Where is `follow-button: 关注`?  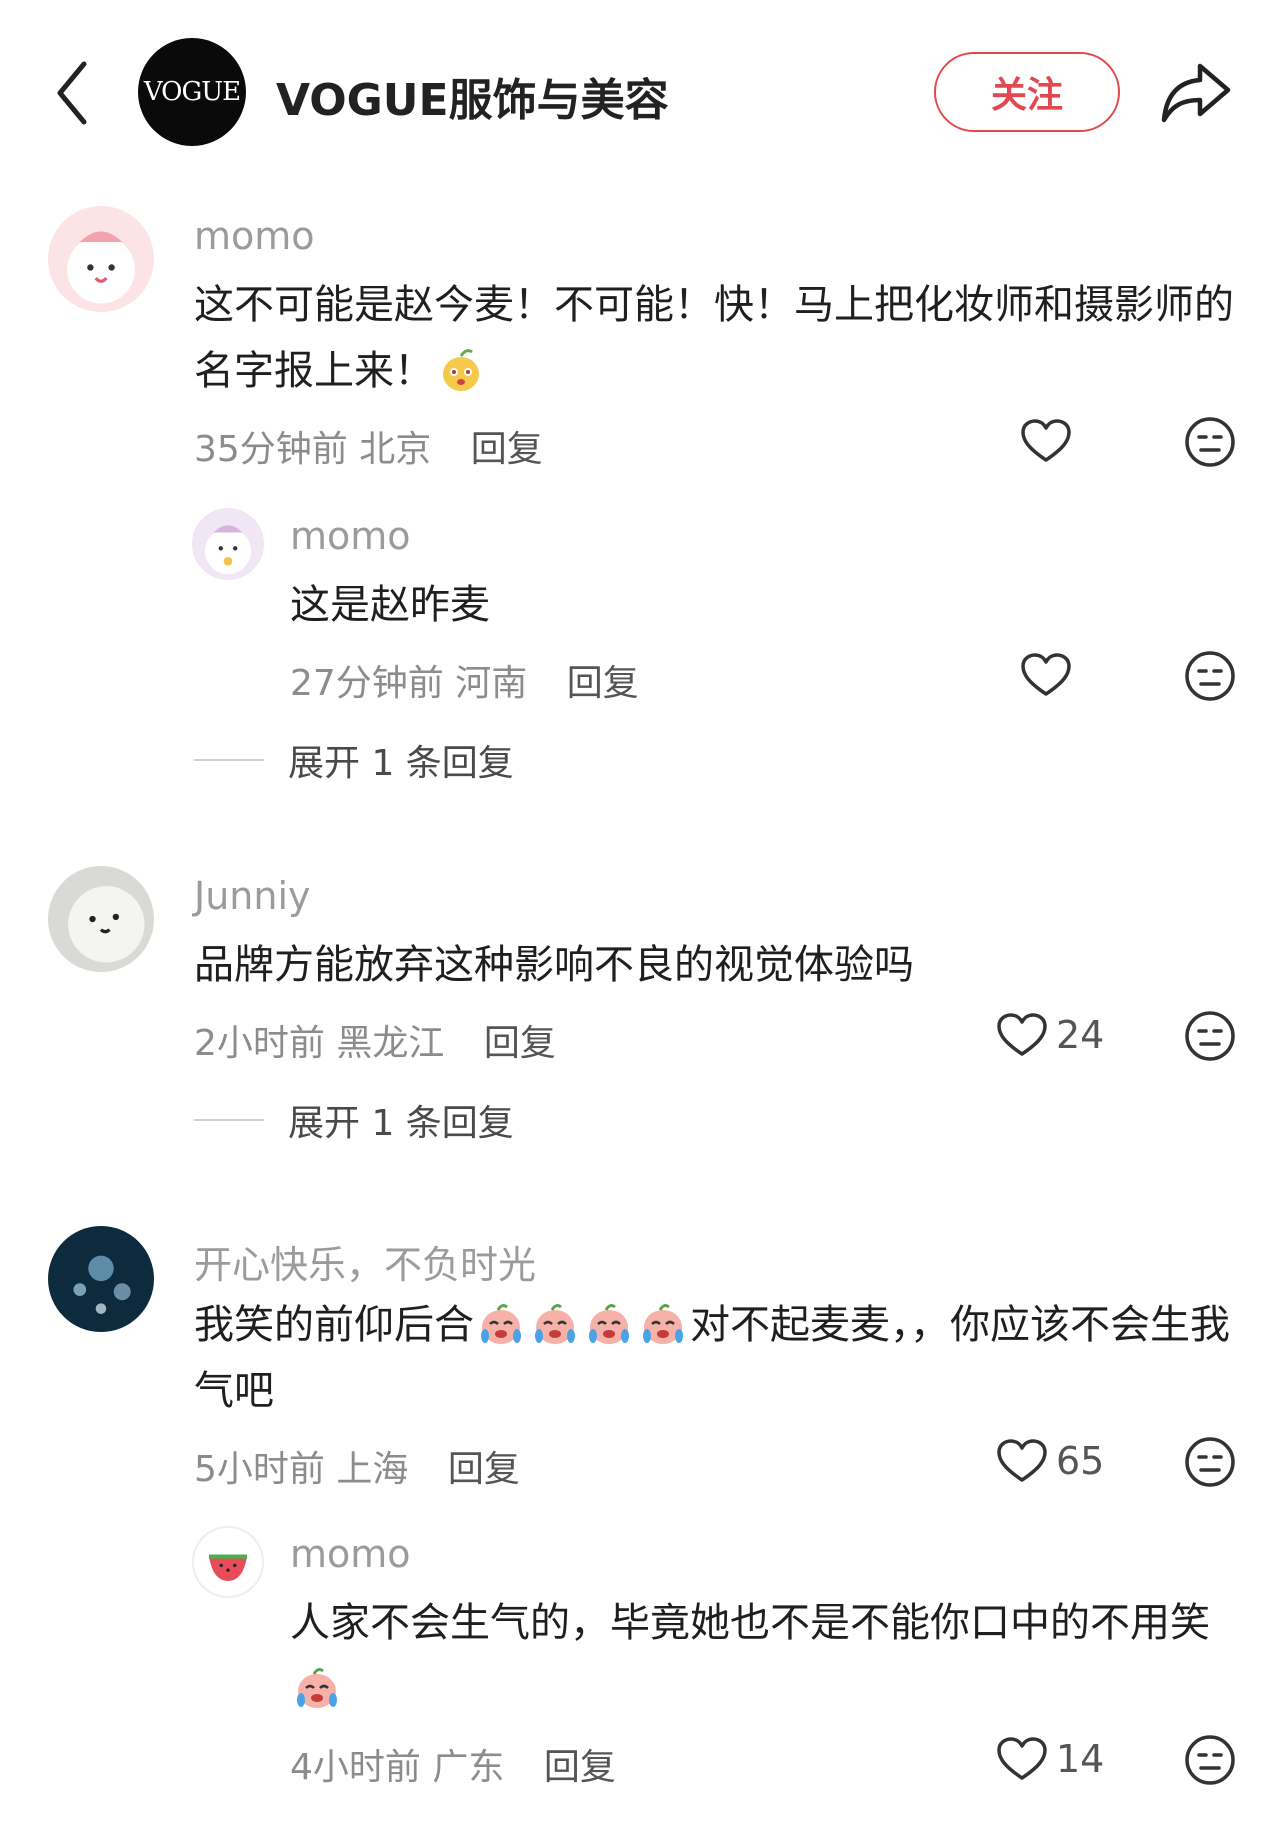
follow-button: 关注 is located at coordinates (1027, 92).